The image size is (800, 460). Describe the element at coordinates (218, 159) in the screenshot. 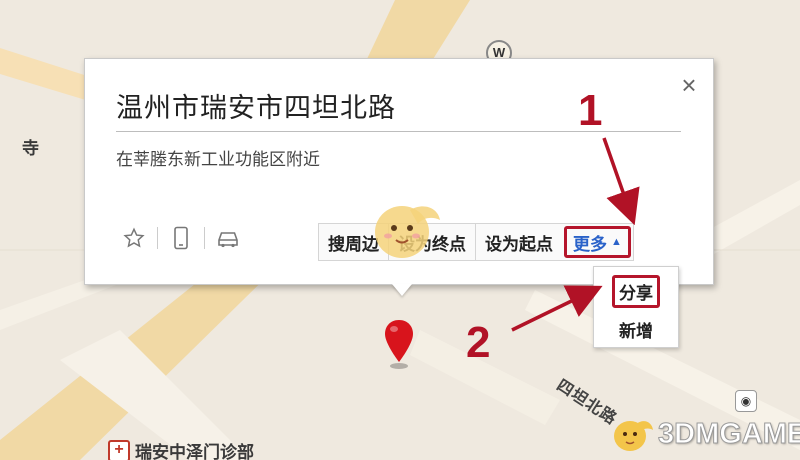

I see `location-subtitle: 在莘塍东新工业功能区附近` at that location.